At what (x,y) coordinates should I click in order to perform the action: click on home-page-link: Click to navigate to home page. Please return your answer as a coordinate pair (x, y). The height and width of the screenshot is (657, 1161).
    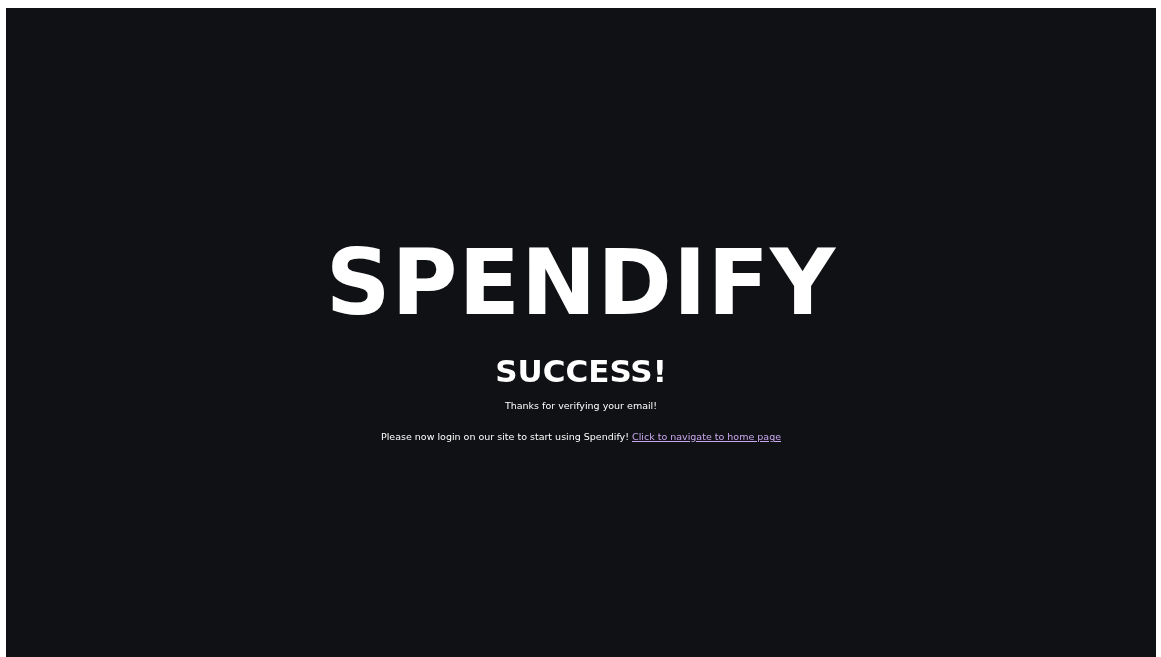
    Looking at the image, I should click on (706, 437).